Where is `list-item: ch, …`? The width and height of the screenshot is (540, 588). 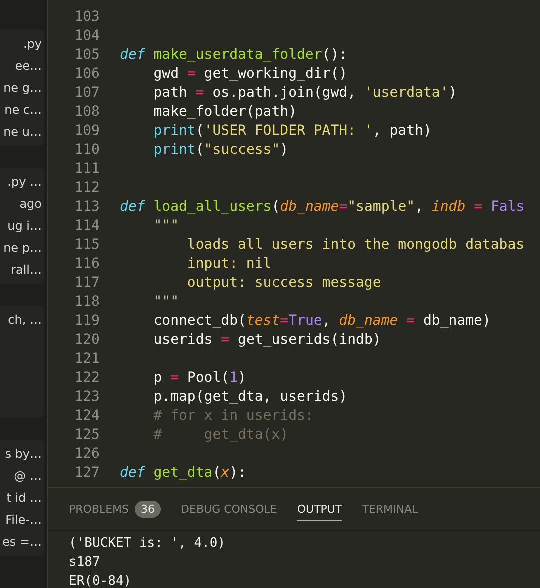 list-item: ch, … is located at coordinates (25, 320).